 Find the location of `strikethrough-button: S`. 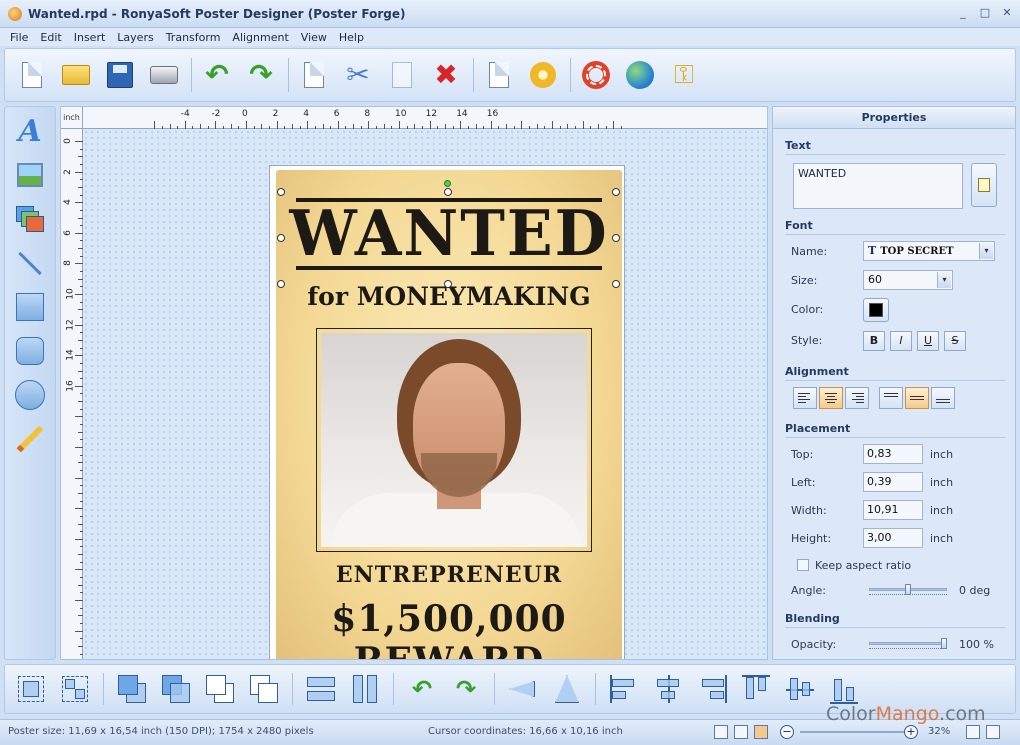

strikethrough-button: S is located at coordinates (955, 341).